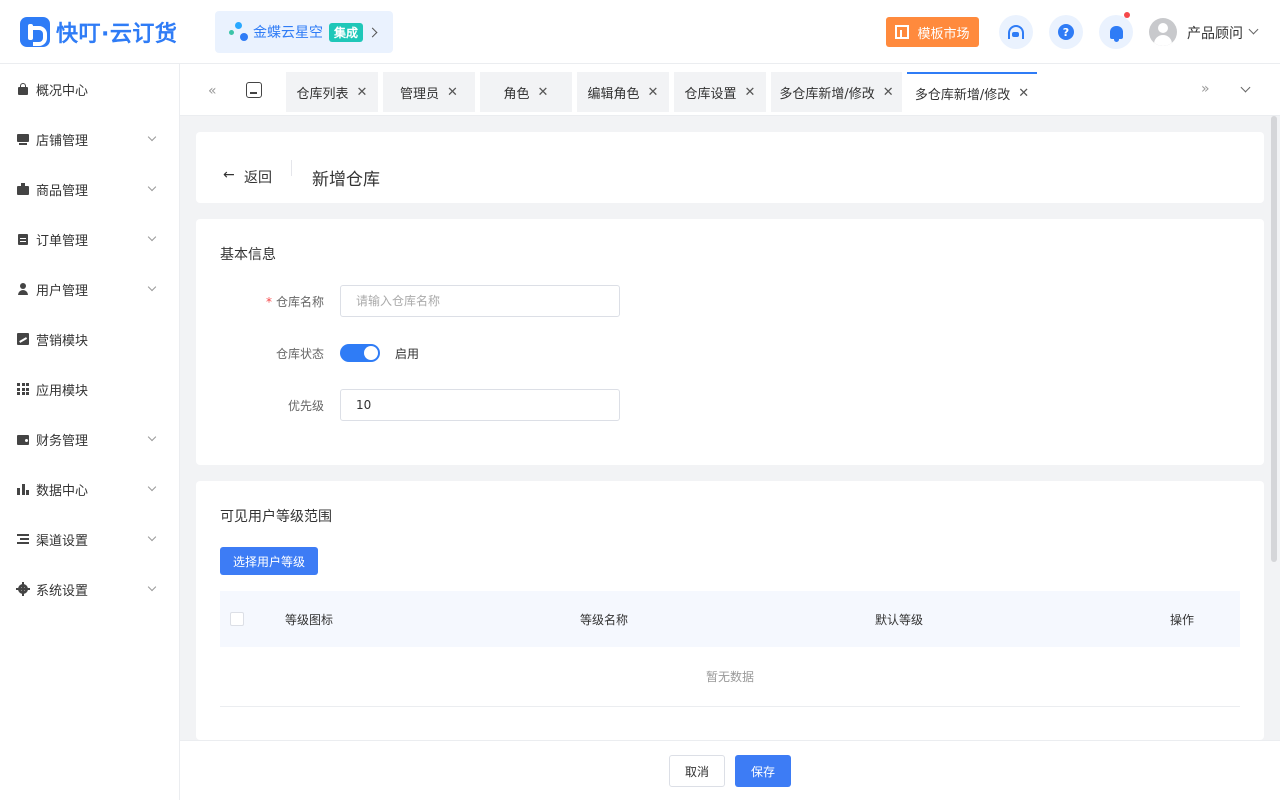 The width and height of the screenshot is (1280, 800). I want to click on sidebar-item-label: 系统设置, so click(62, 591).